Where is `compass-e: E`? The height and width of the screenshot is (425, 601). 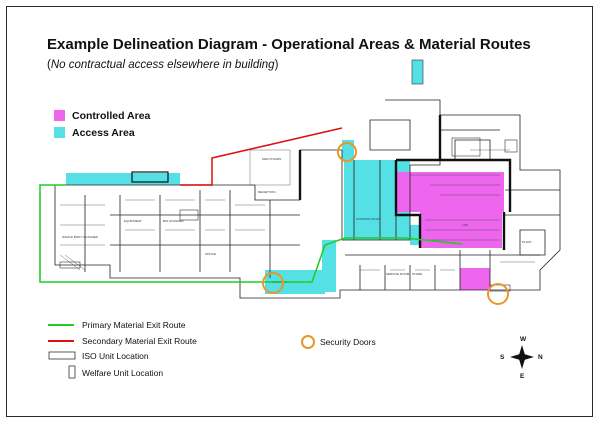 compass-e: E is located at coordinates (522, 376).